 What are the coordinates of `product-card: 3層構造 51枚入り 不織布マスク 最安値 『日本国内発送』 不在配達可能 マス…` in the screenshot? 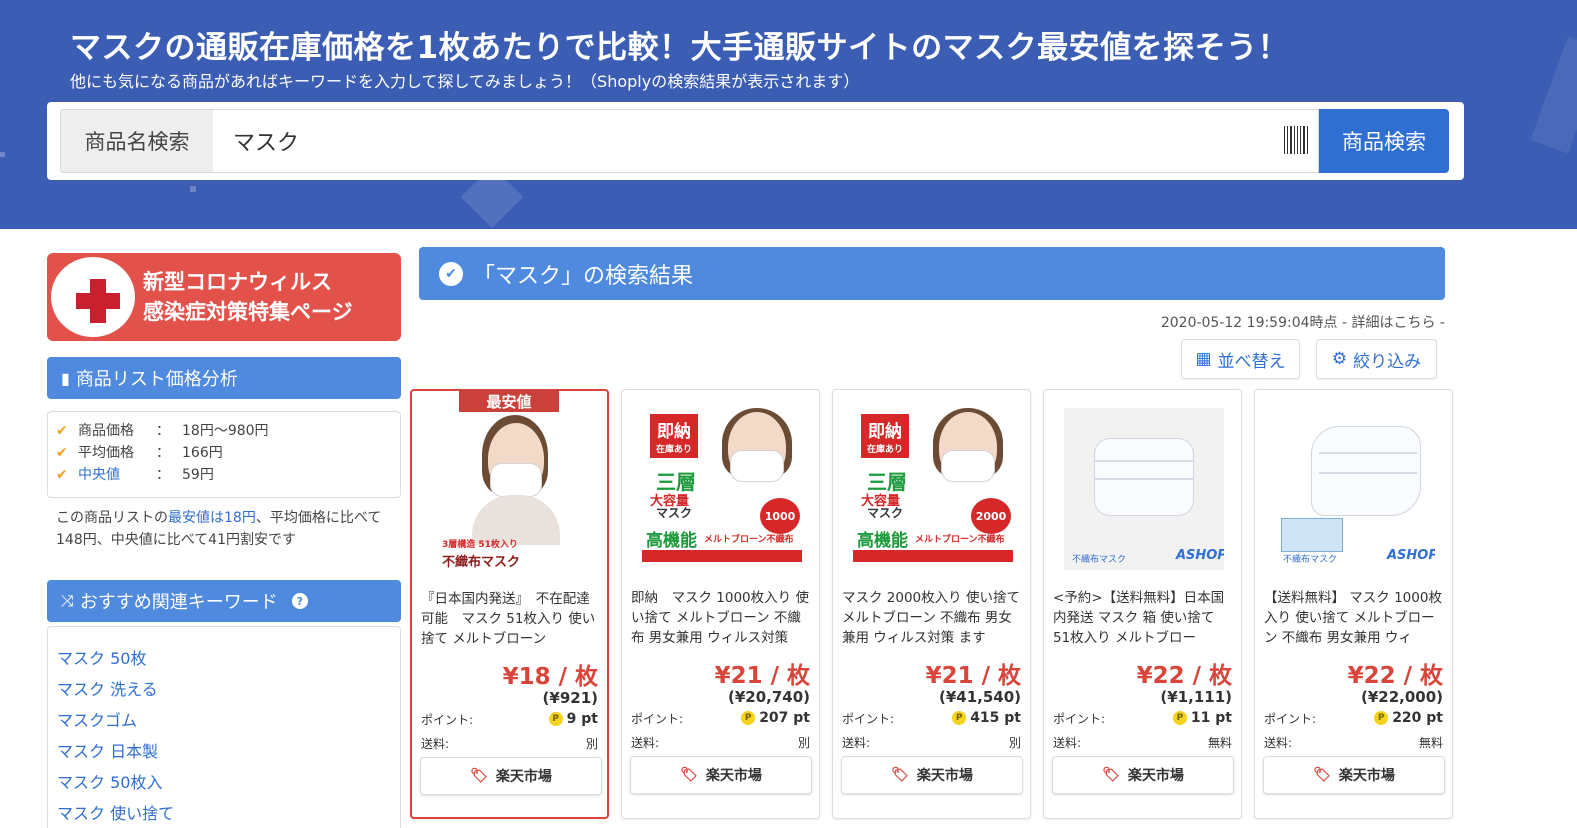 It's located at (509, 604).